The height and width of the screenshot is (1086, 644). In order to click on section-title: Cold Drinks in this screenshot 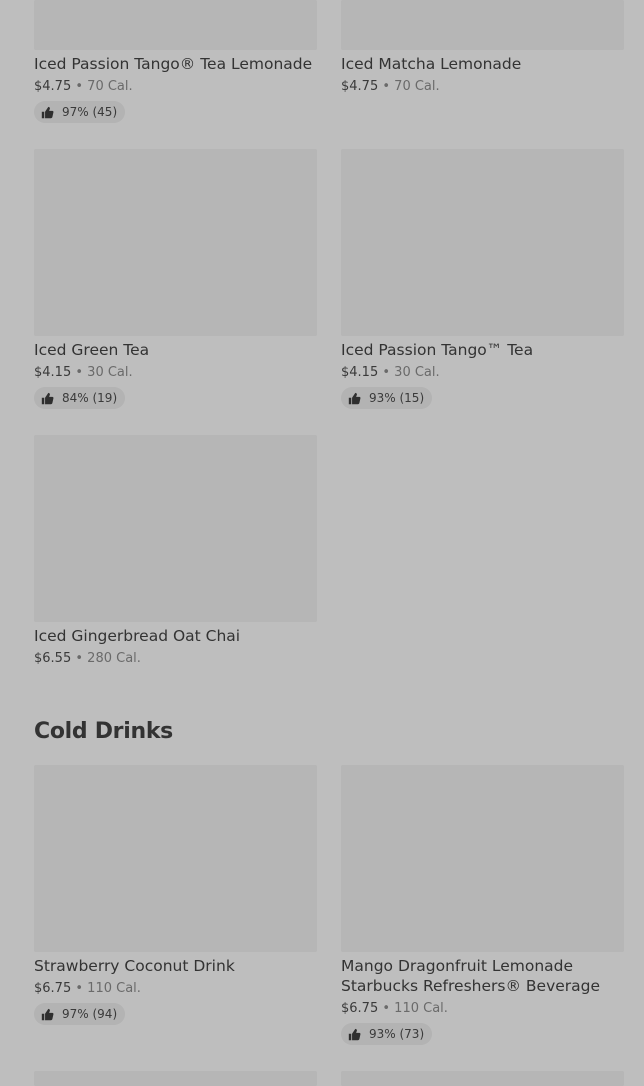, I will do `click(103, 731)`.